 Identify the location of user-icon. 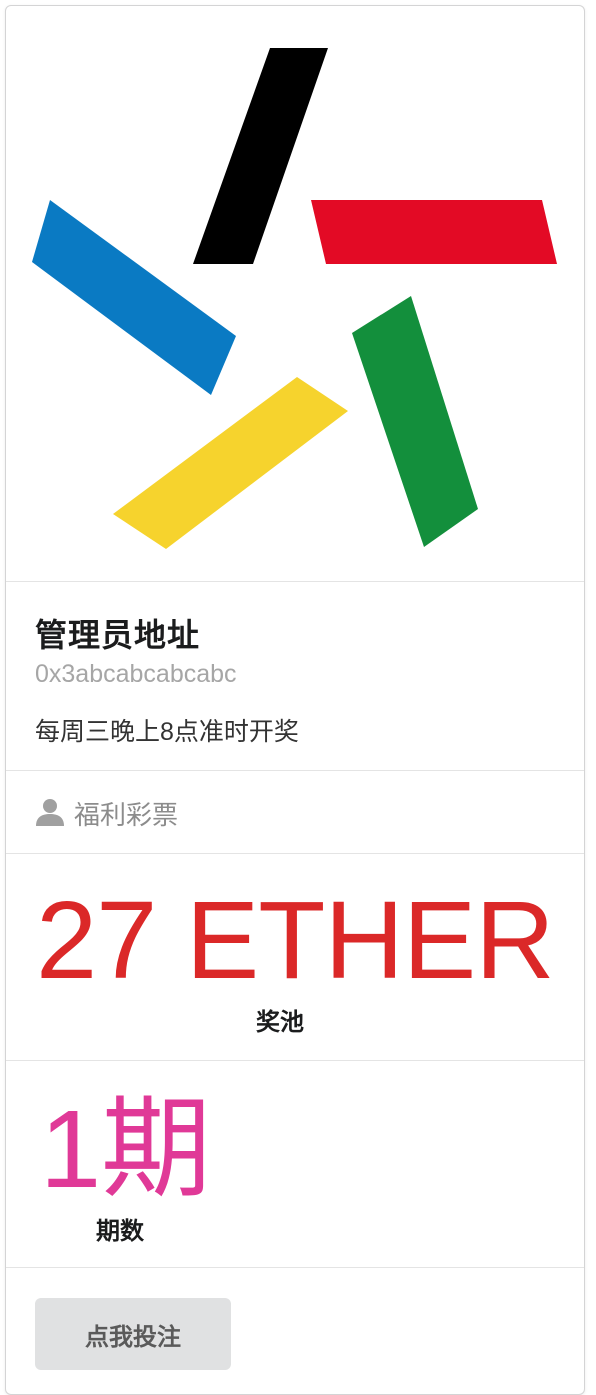
(50, 812).